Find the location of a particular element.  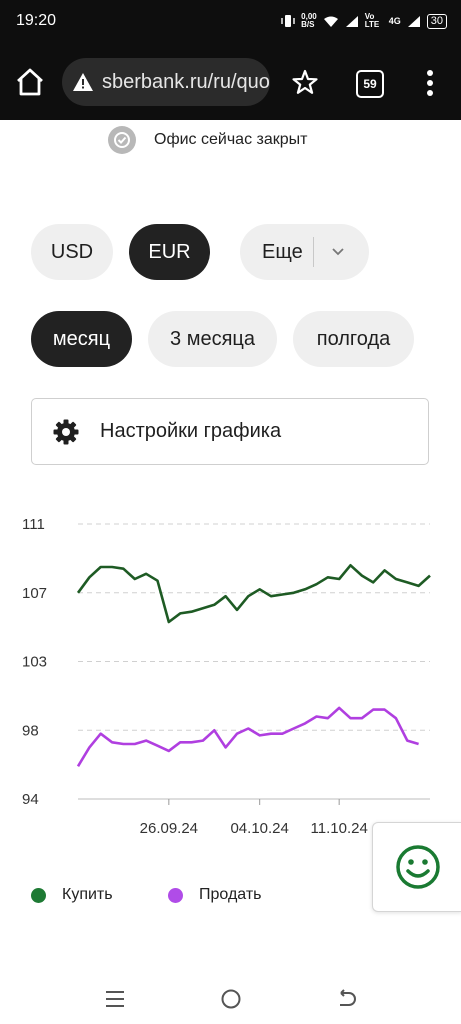

currency-tab-eur: EUR is located at coordinates (169, 252).